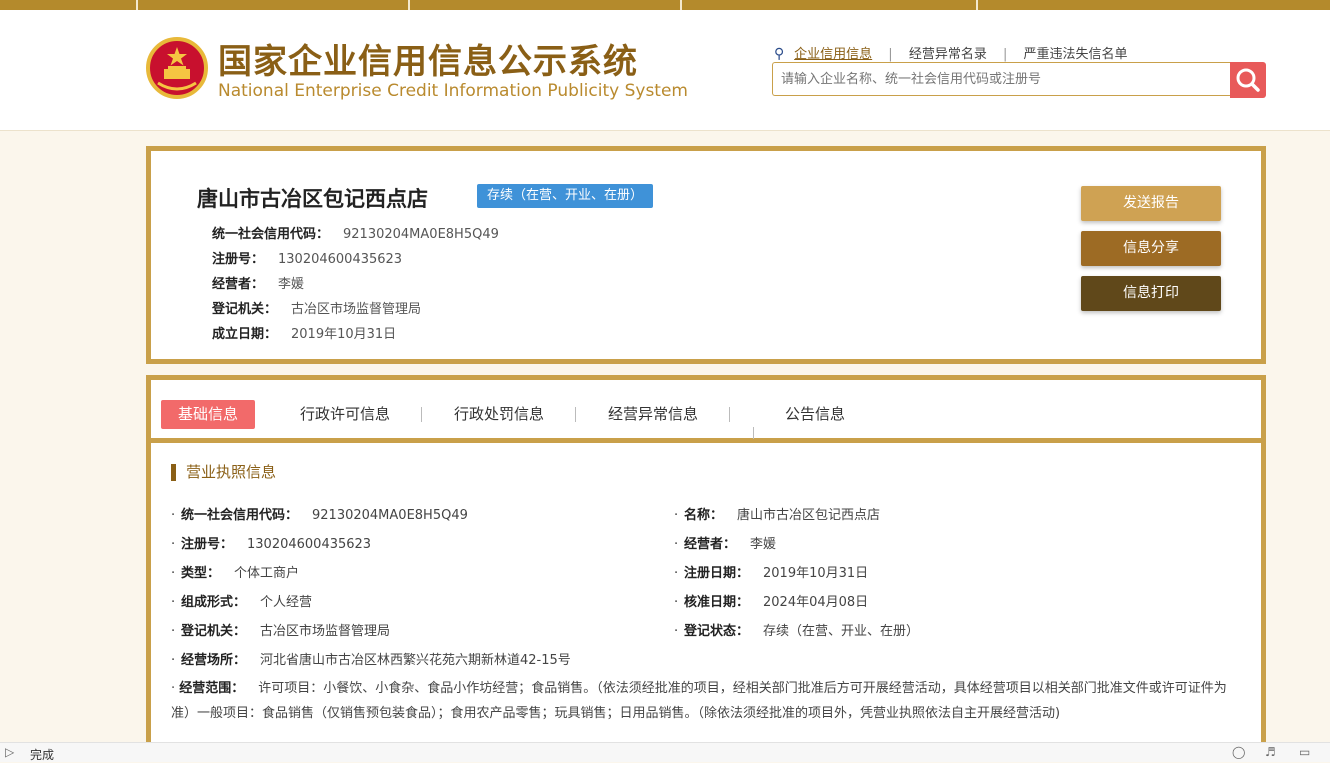 This screenshot has width=1330, height=763. I want to click on search-button, so click(1248, 80).